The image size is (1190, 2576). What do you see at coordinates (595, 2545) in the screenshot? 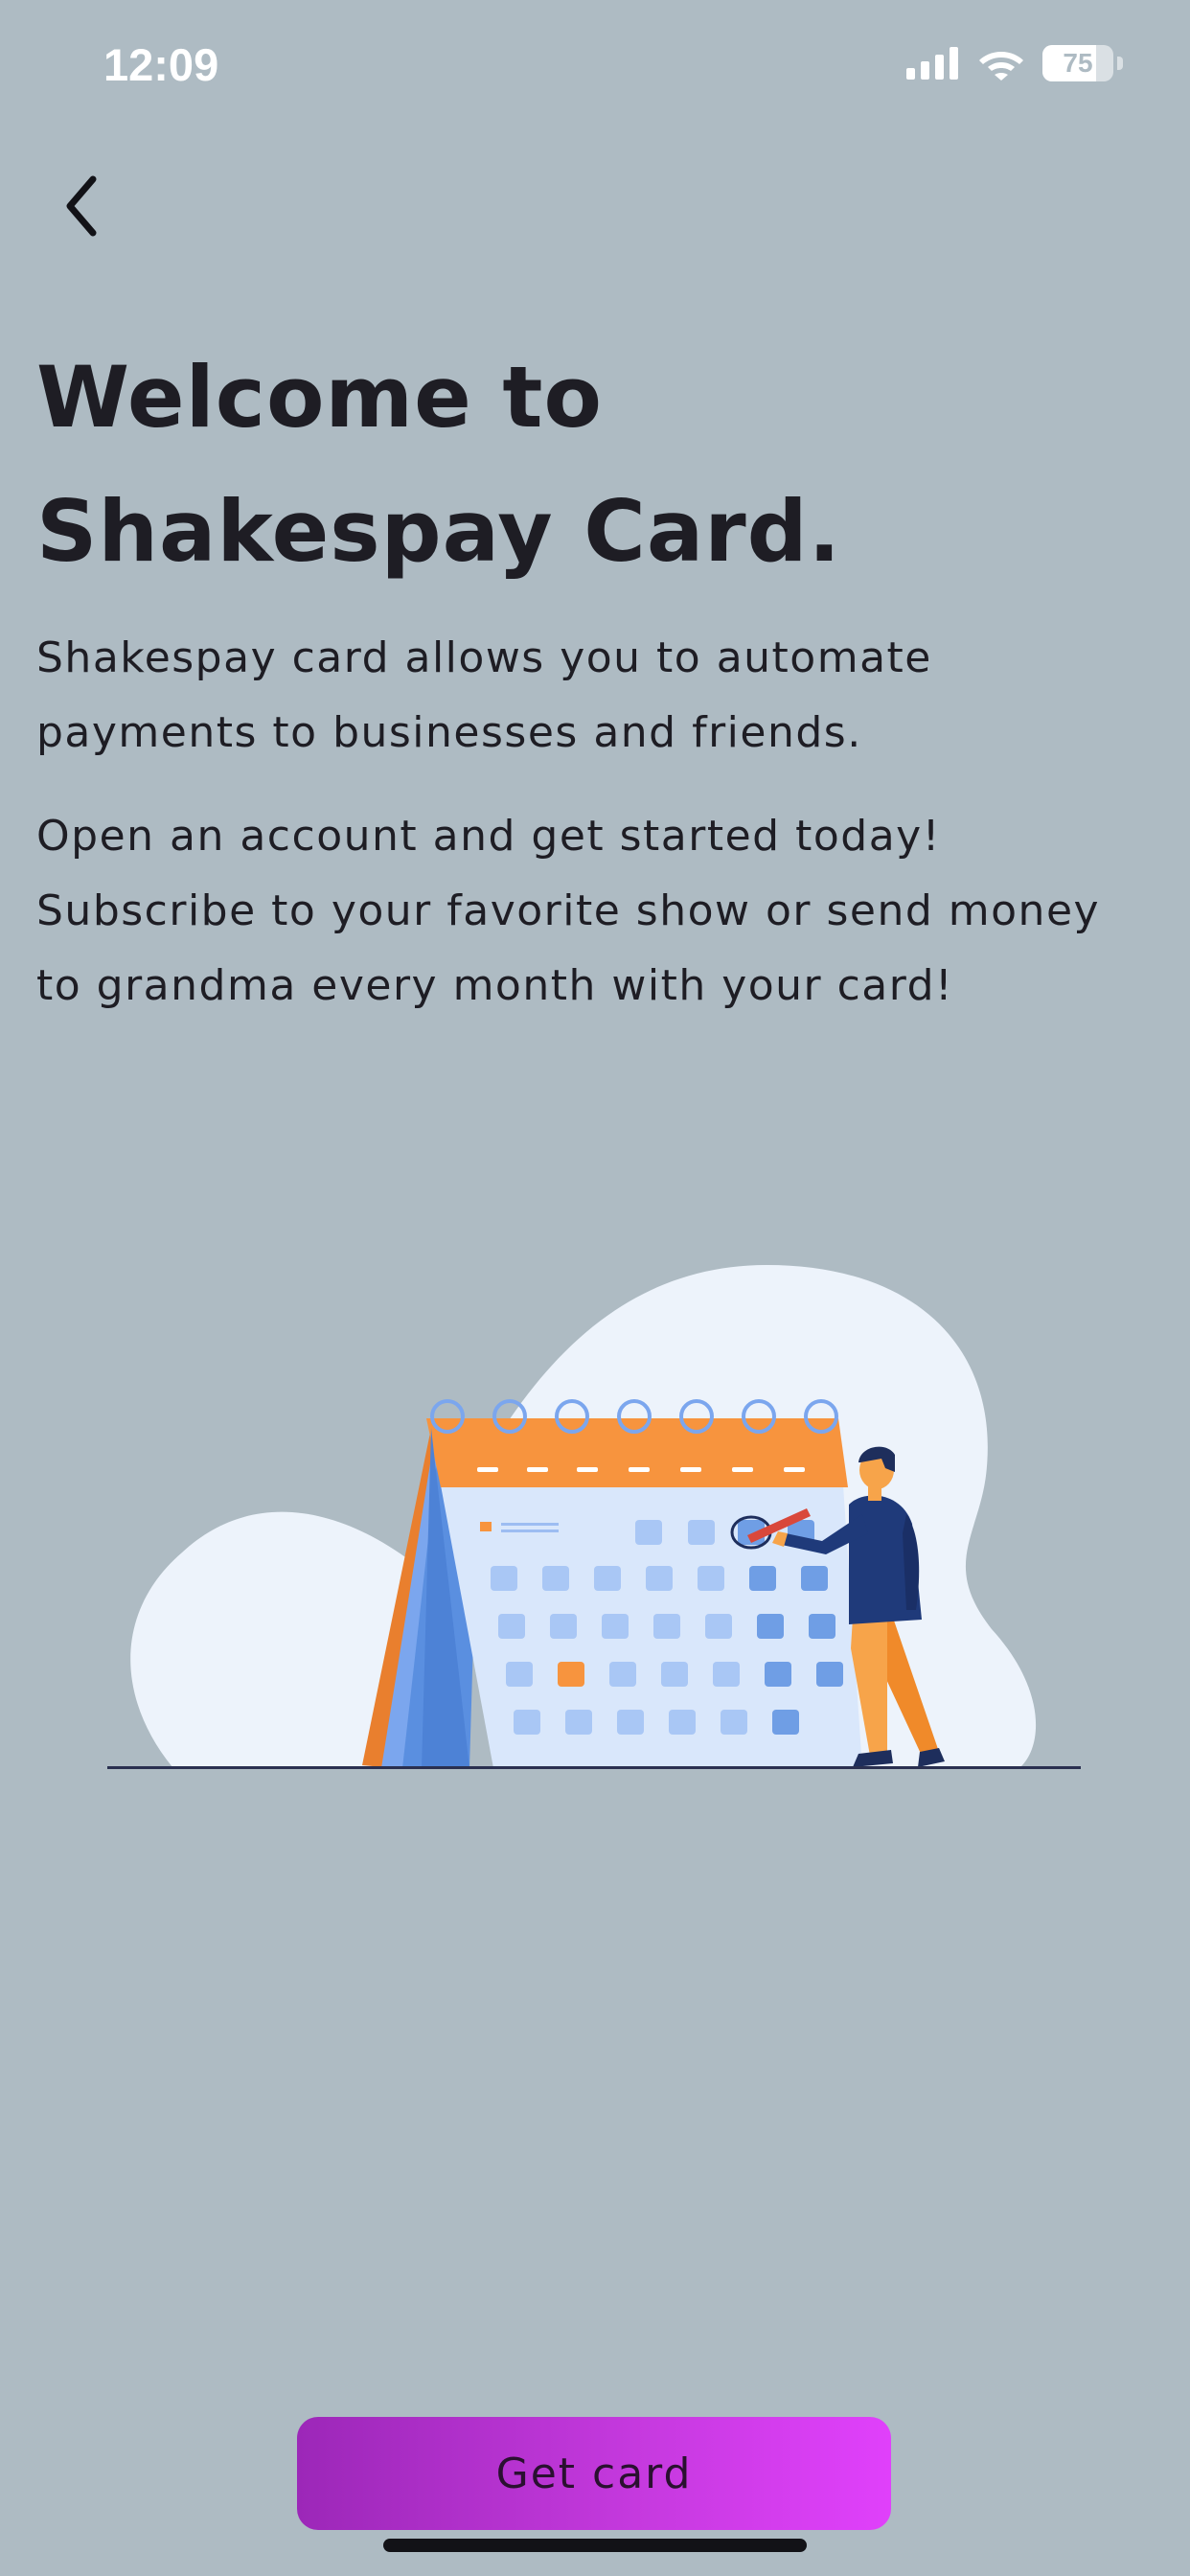
I see `home-indicator` at bounding box center [595, 2545].